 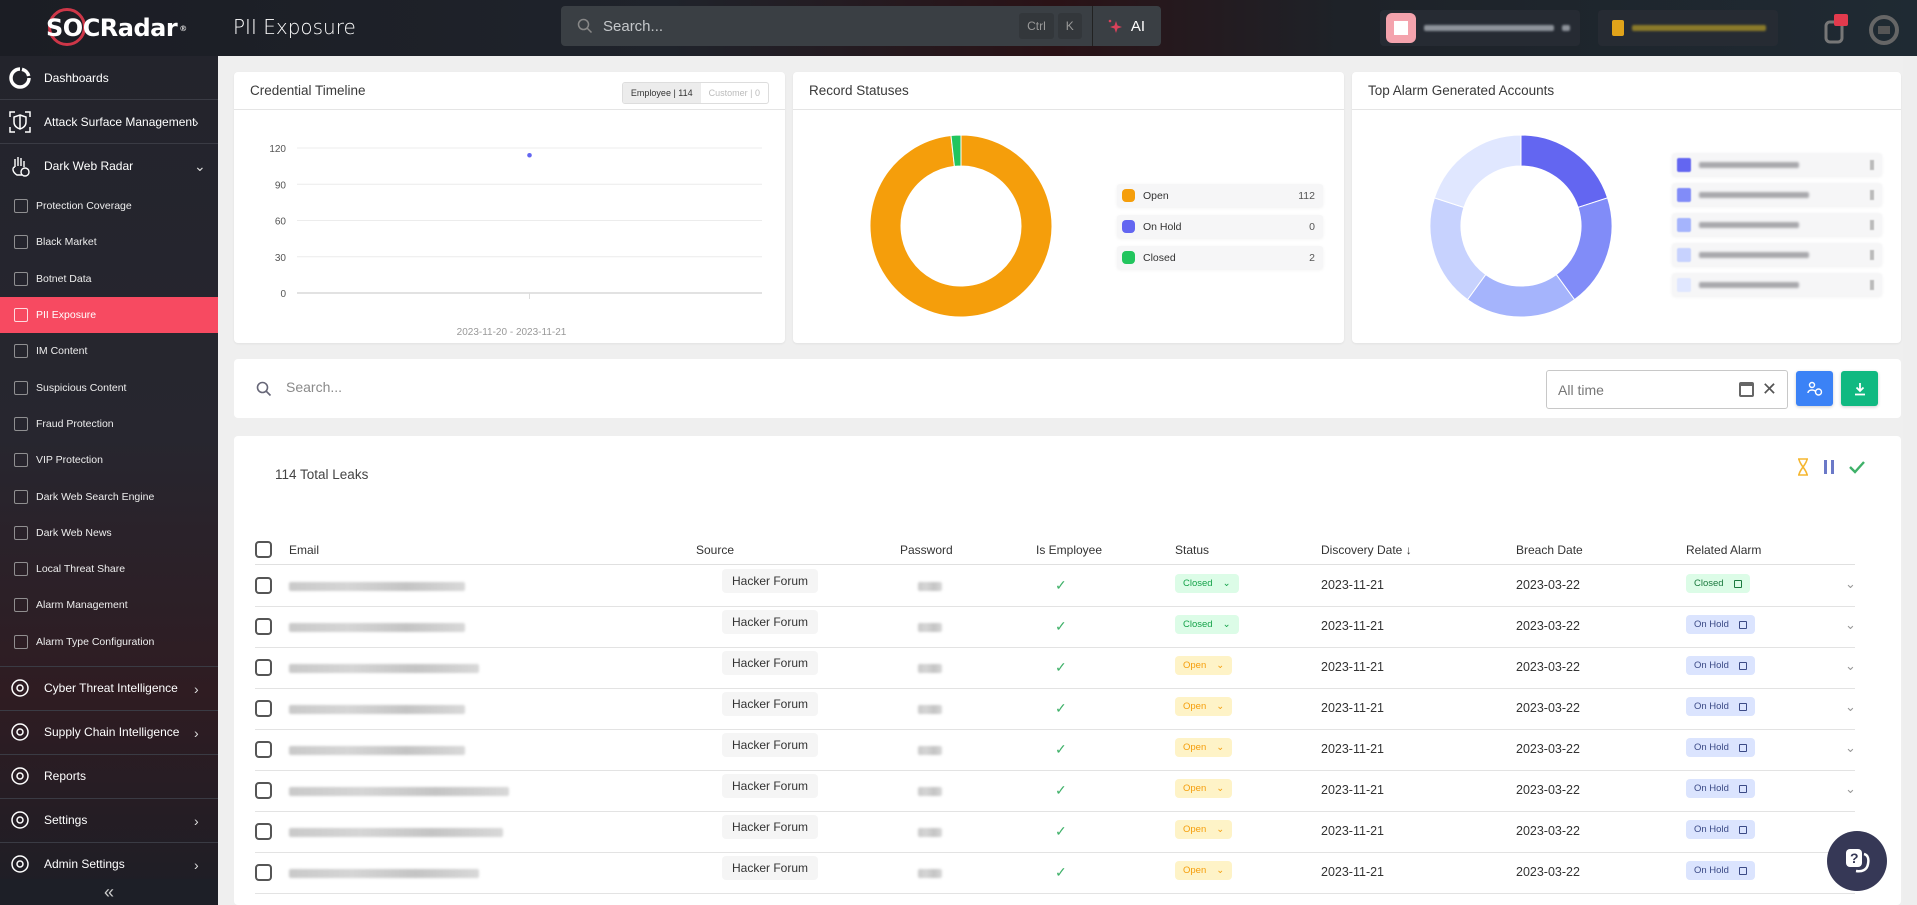 I want to click on column-header-breach-date: Breach Date, so click(x=1549, y=550).